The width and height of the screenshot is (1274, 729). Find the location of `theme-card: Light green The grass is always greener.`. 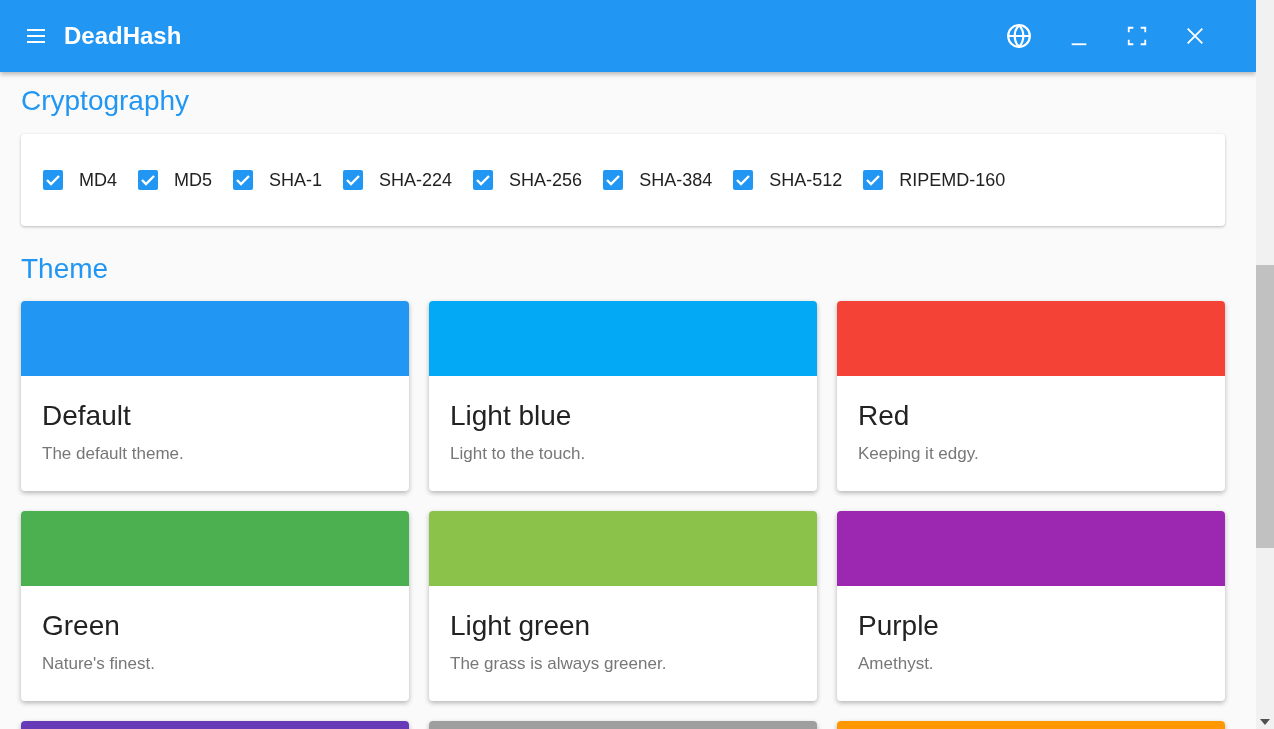

theme-card: Light green The grass is always greener. is located at coordinates (623, 606).